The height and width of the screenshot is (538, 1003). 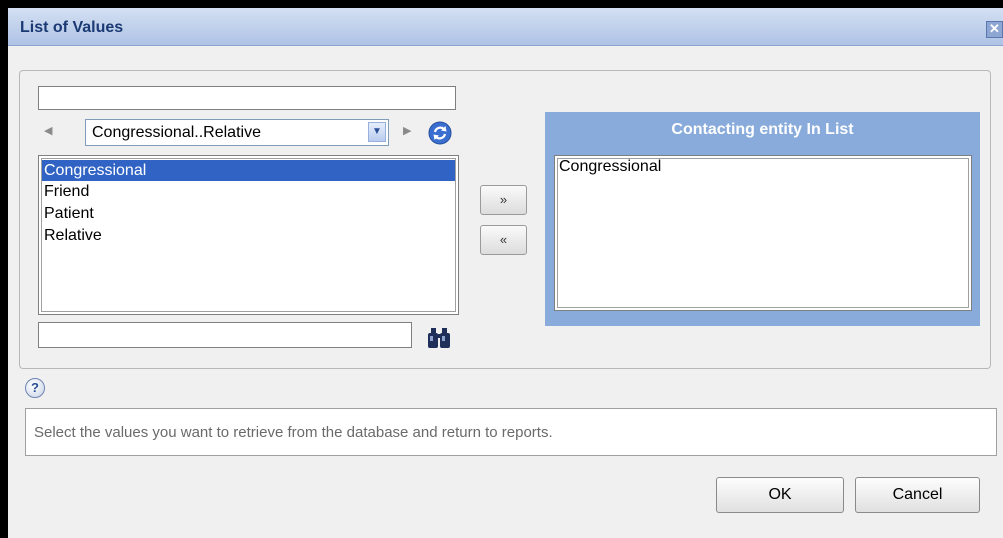 I want to click on title-bar: List of Values ✕, so click(x=505, y=27).